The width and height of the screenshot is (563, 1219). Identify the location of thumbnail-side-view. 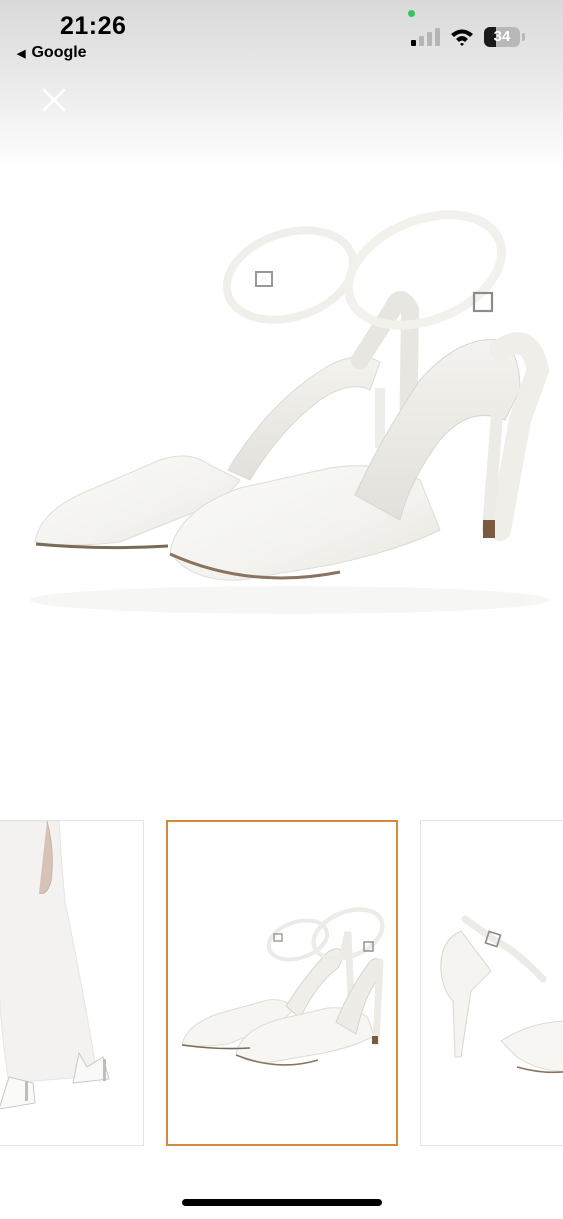
(491, 983).